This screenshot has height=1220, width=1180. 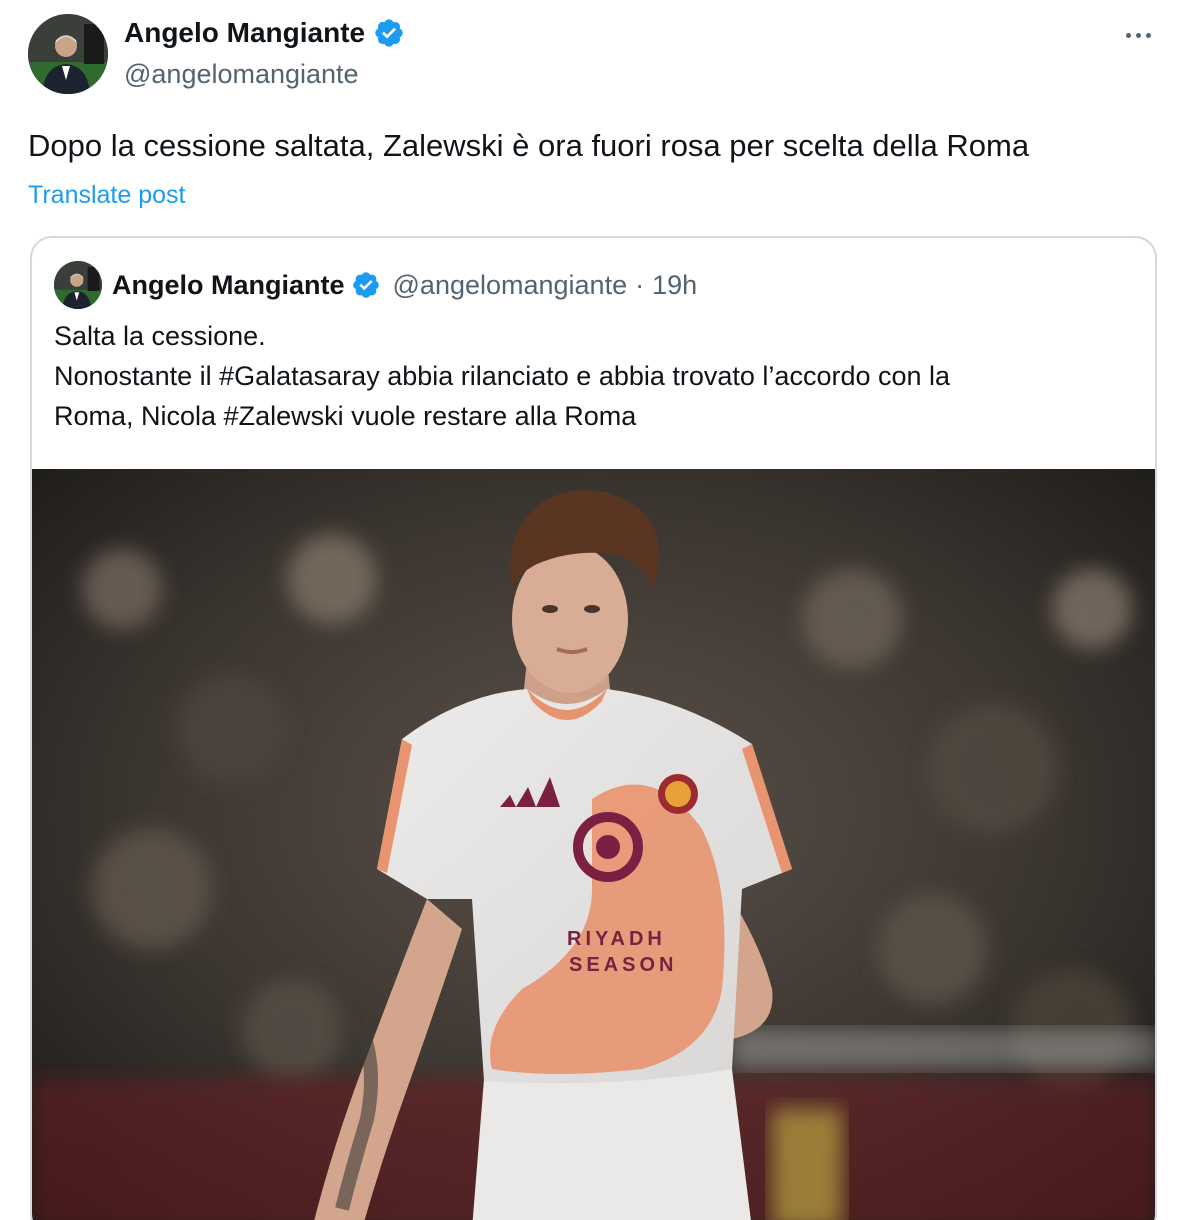 What do you see at coordinates (160, 336) in the screenshot?
I see `quoted-text-line: Salta la cessione.` at bounding box center [160, 336].